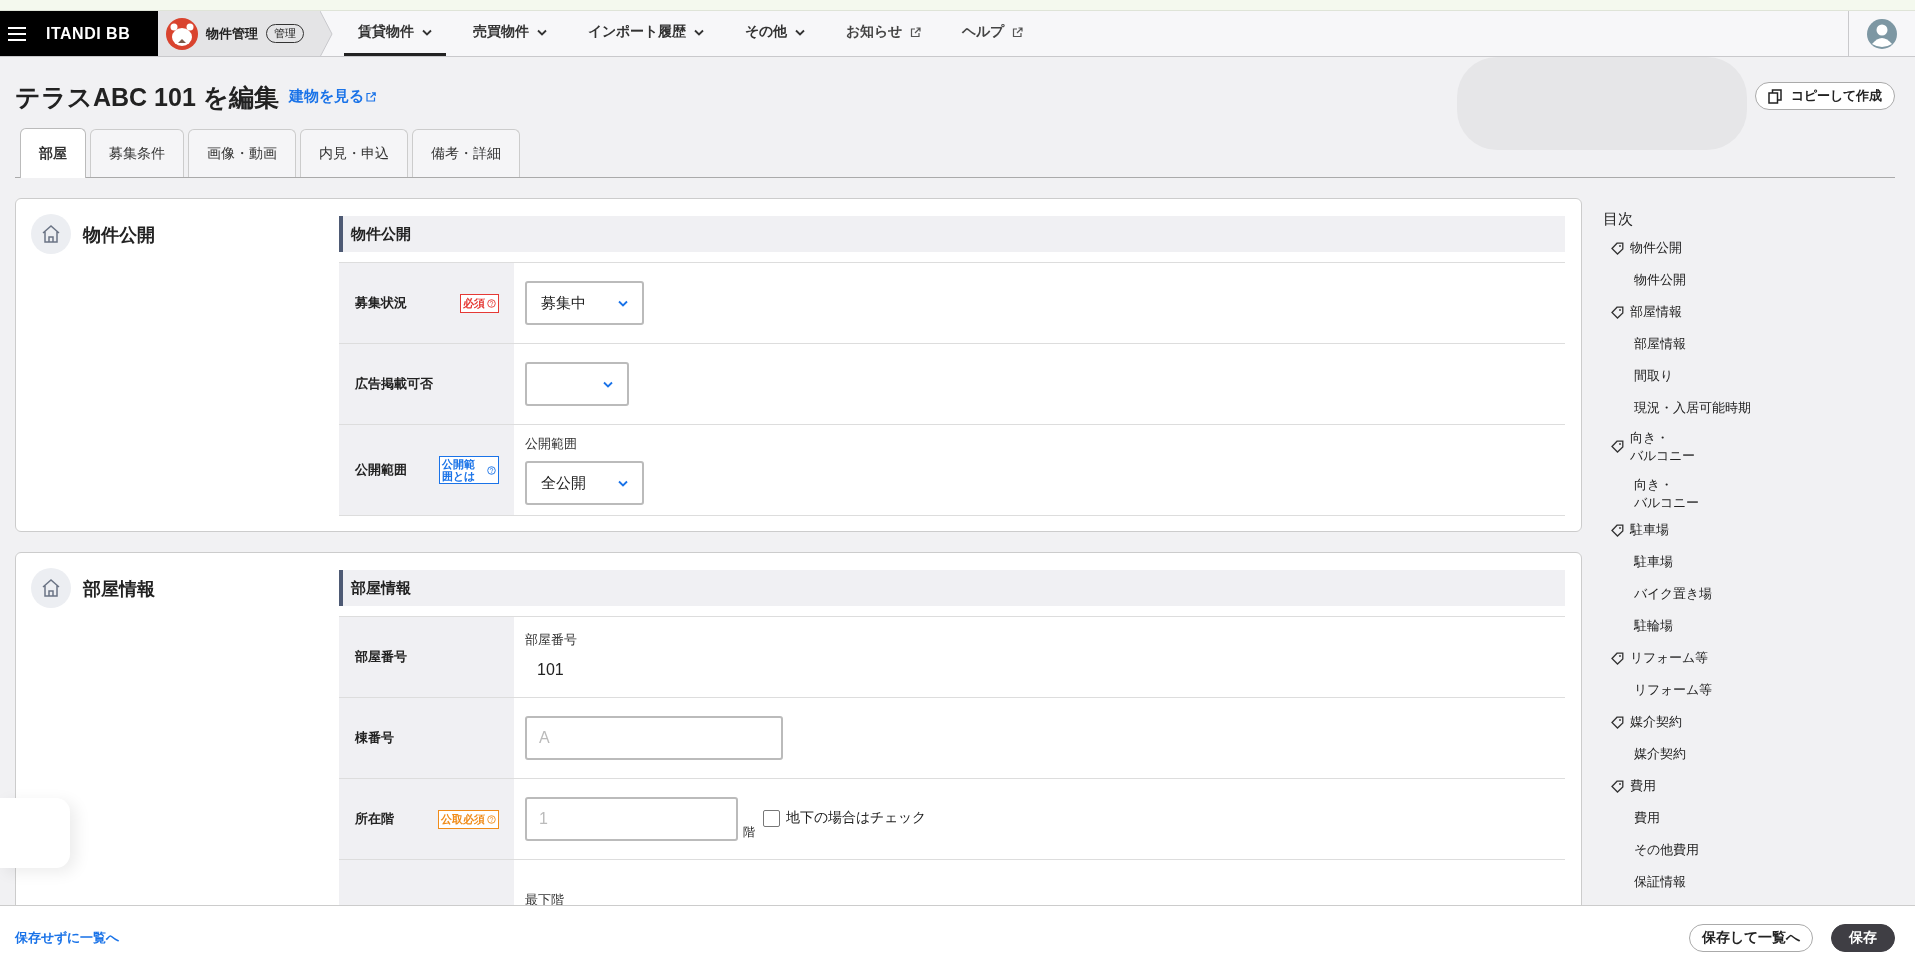  Describe the element at coordinates (551, 444) in the screenshot. I see `field-caption: 公開範囲` at that location.